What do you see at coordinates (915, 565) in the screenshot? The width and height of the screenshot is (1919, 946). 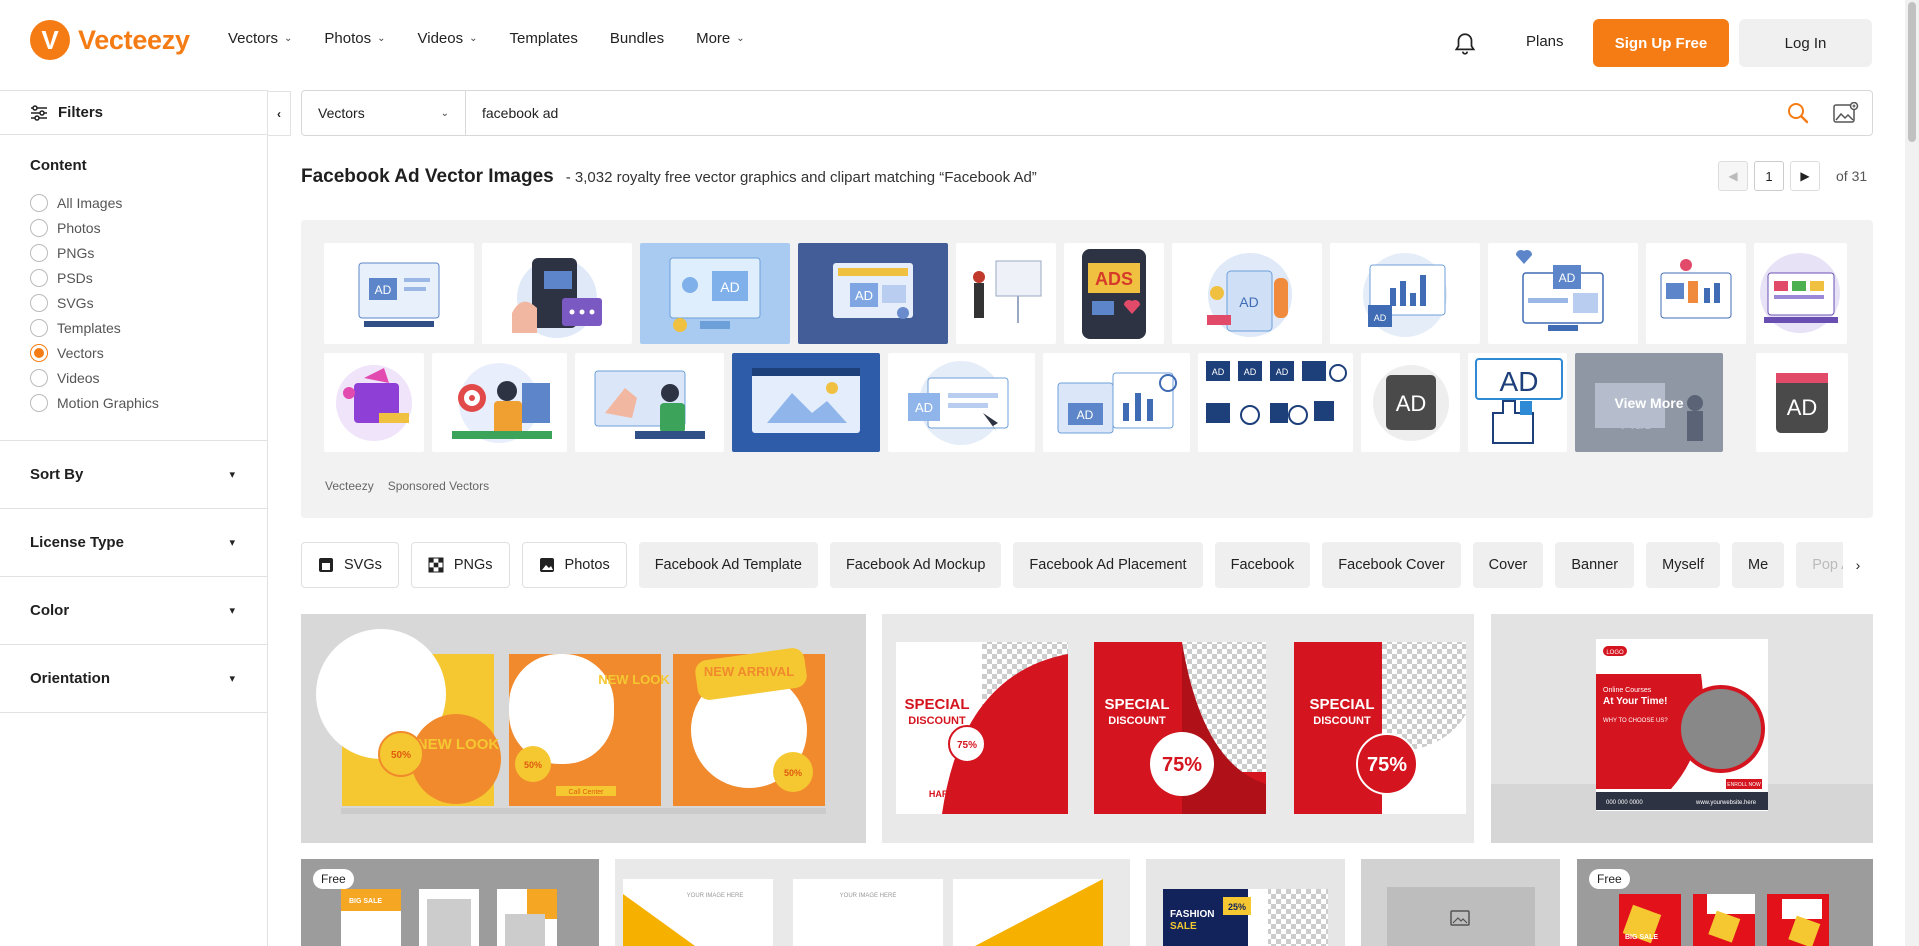 I see `chip-facebook-ad-mockup: Facebook Ad Mockup` at bounding box center [915, 565].